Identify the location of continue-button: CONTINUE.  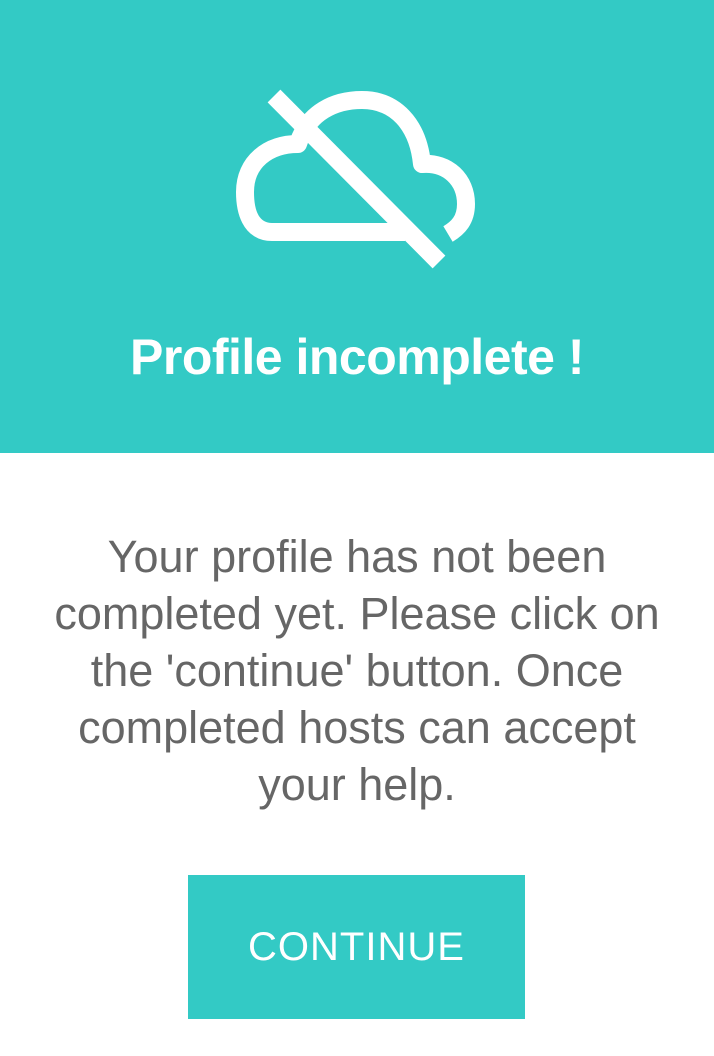
(356, 947).